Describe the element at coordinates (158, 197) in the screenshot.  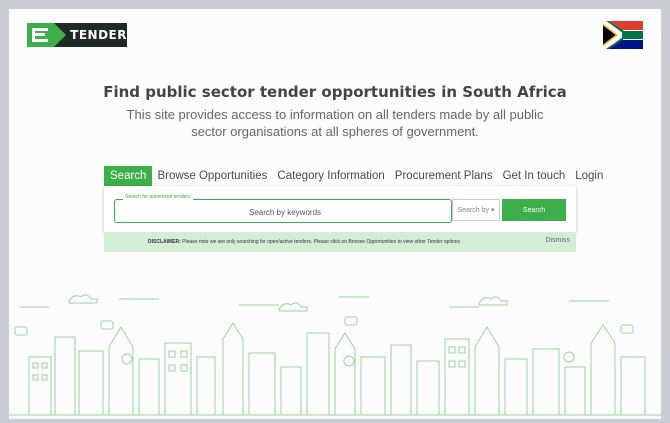
I see `search-legend: Search for advertised tenders` at that location.